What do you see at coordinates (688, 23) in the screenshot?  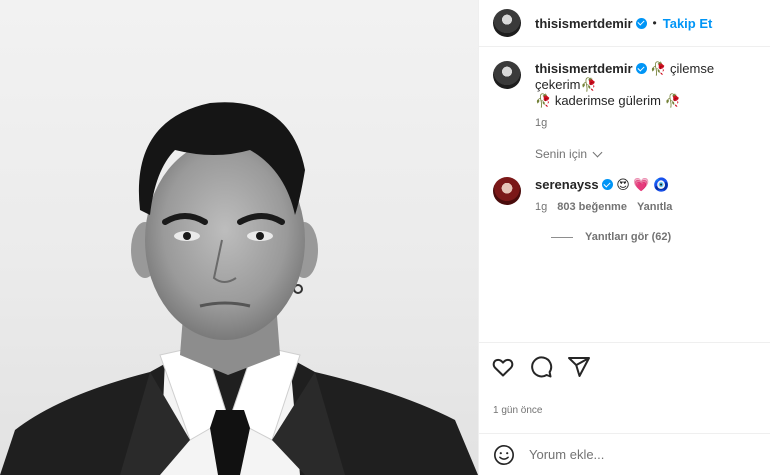 I see `follow-button: Takip Et` at bounding box center [688, 23].